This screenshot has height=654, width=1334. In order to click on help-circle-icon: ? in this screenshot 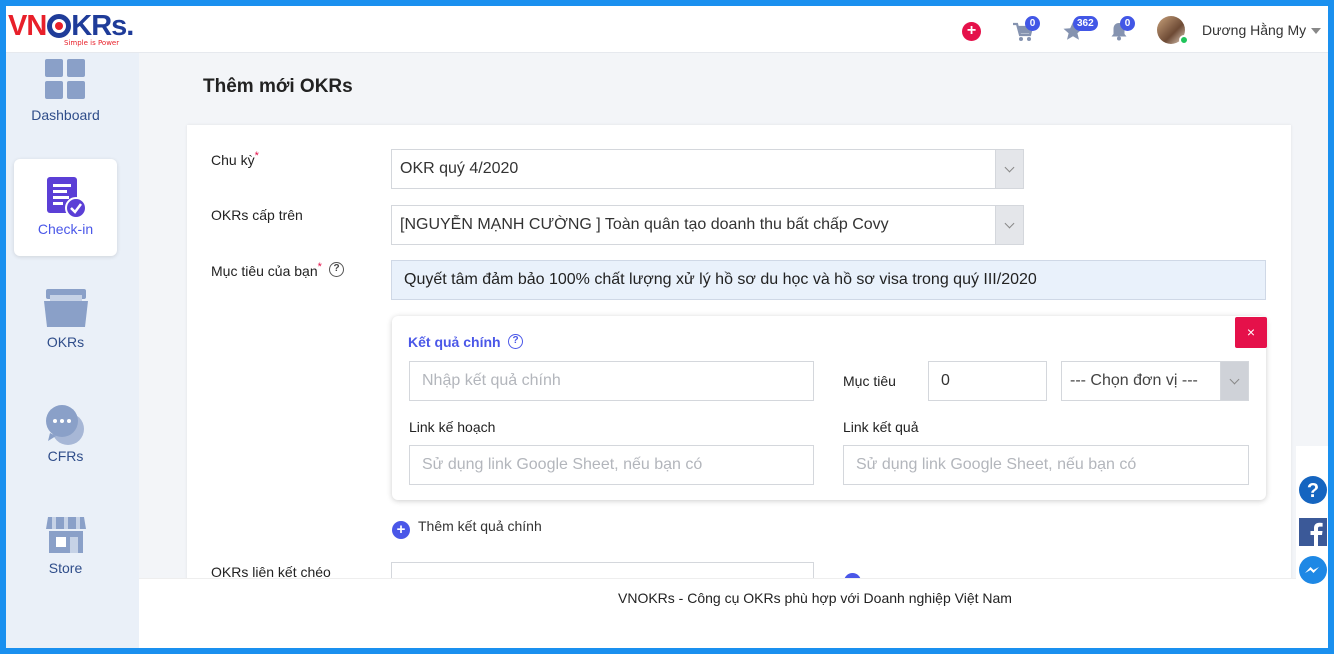, I will do `click(1313, 490)`.